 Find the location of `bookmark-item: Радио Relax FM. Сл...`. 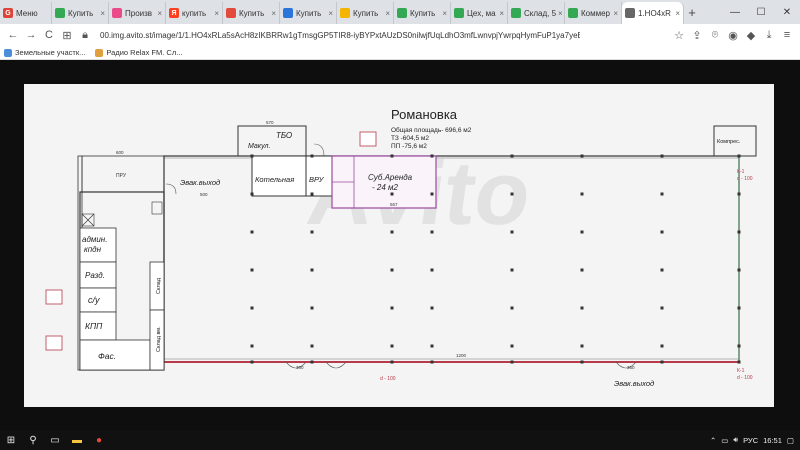

bookmark-item: Радио Relax FM. Сл... is located at coordinates (138, 52).